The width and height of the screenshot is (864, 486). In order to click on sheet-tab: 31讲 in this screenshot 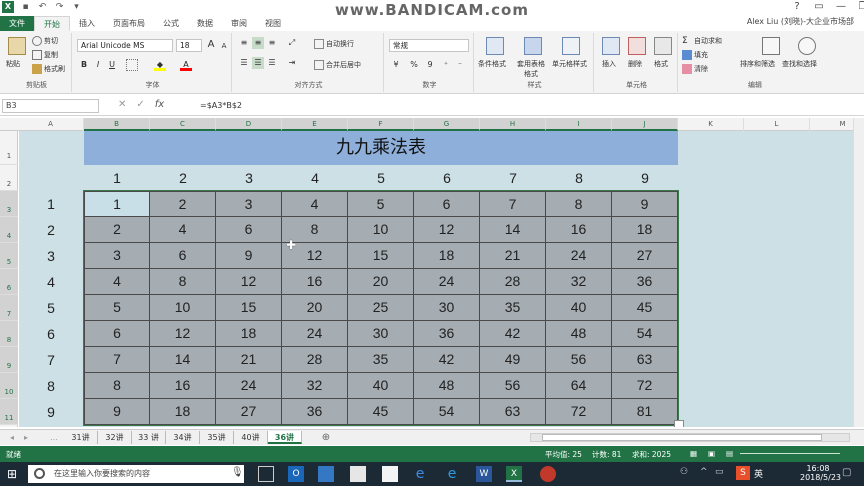, I will do `click(81, 437)`.